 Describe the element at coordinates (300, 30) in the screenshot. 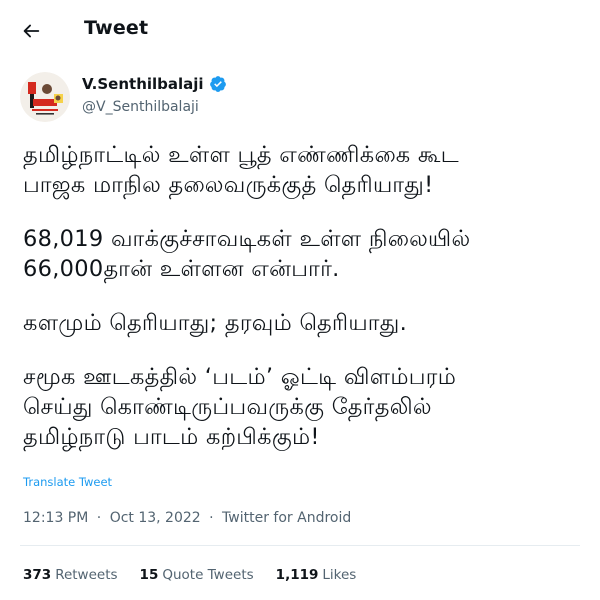

I see `tweet-header: Tweet` at that location.